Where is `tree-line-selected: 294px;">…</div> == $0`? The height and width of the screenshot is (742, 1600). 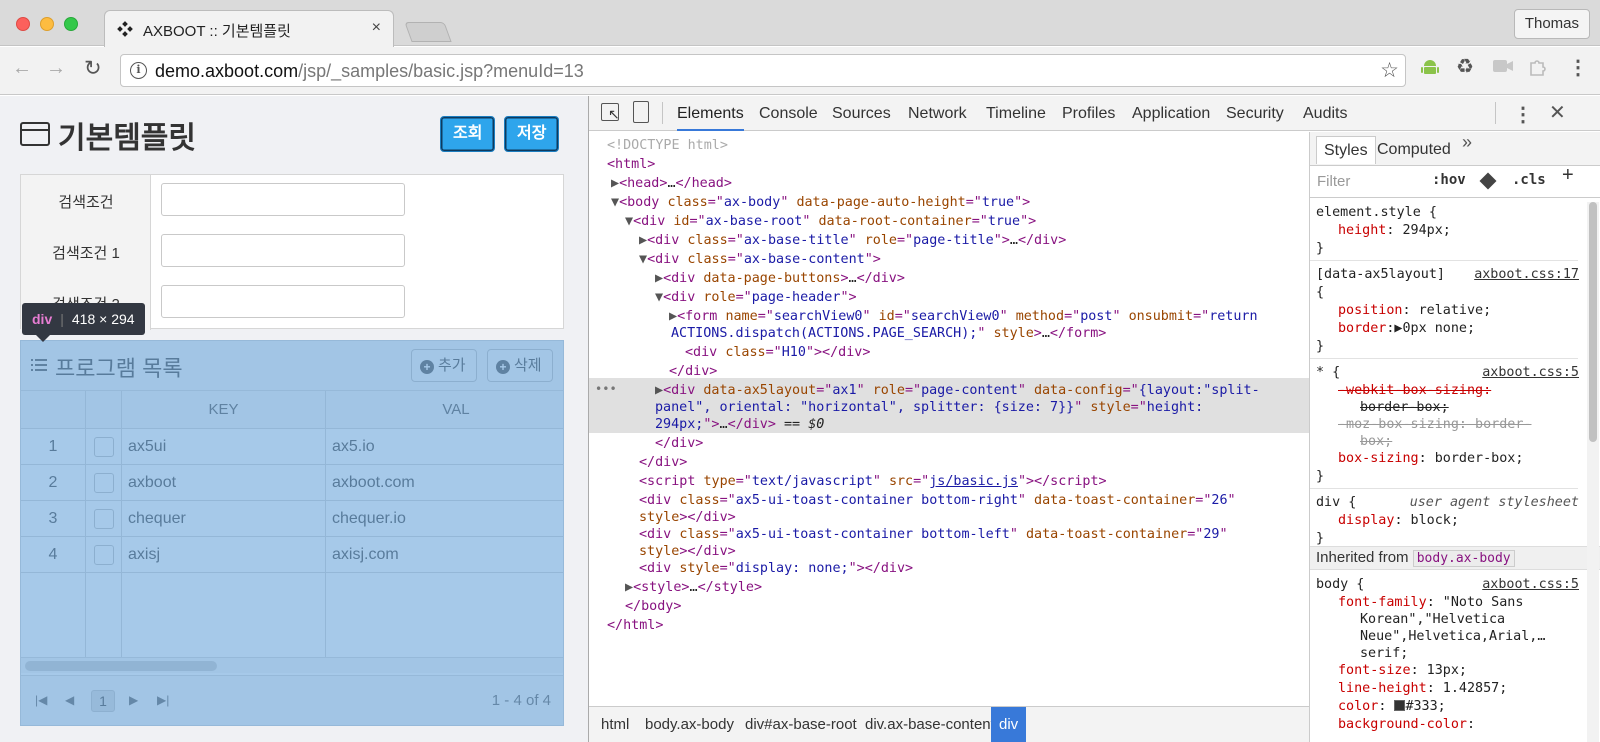 tree-line-selected: 294px;">…</div> == $0 is located at coordinates (982, 424).